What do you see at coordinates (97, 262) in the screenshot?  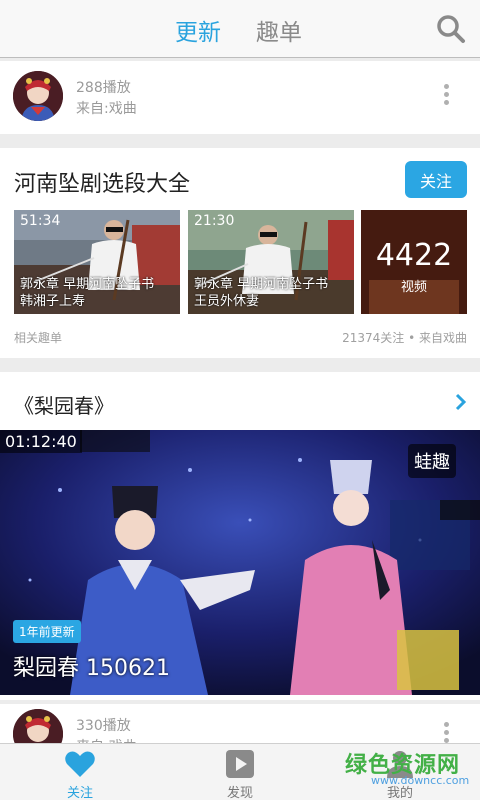 I see `video-thumbnail: 51:34 郭永章 早期河南坠子书 韩湘子上寿` at bounding box center [97, 262].